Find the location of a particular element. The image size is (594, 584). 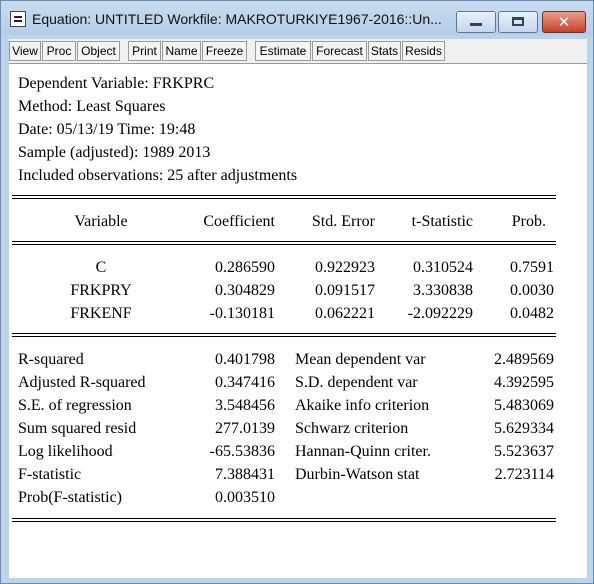

stat-label: Log likelihood is located at coordinates (65, 451).